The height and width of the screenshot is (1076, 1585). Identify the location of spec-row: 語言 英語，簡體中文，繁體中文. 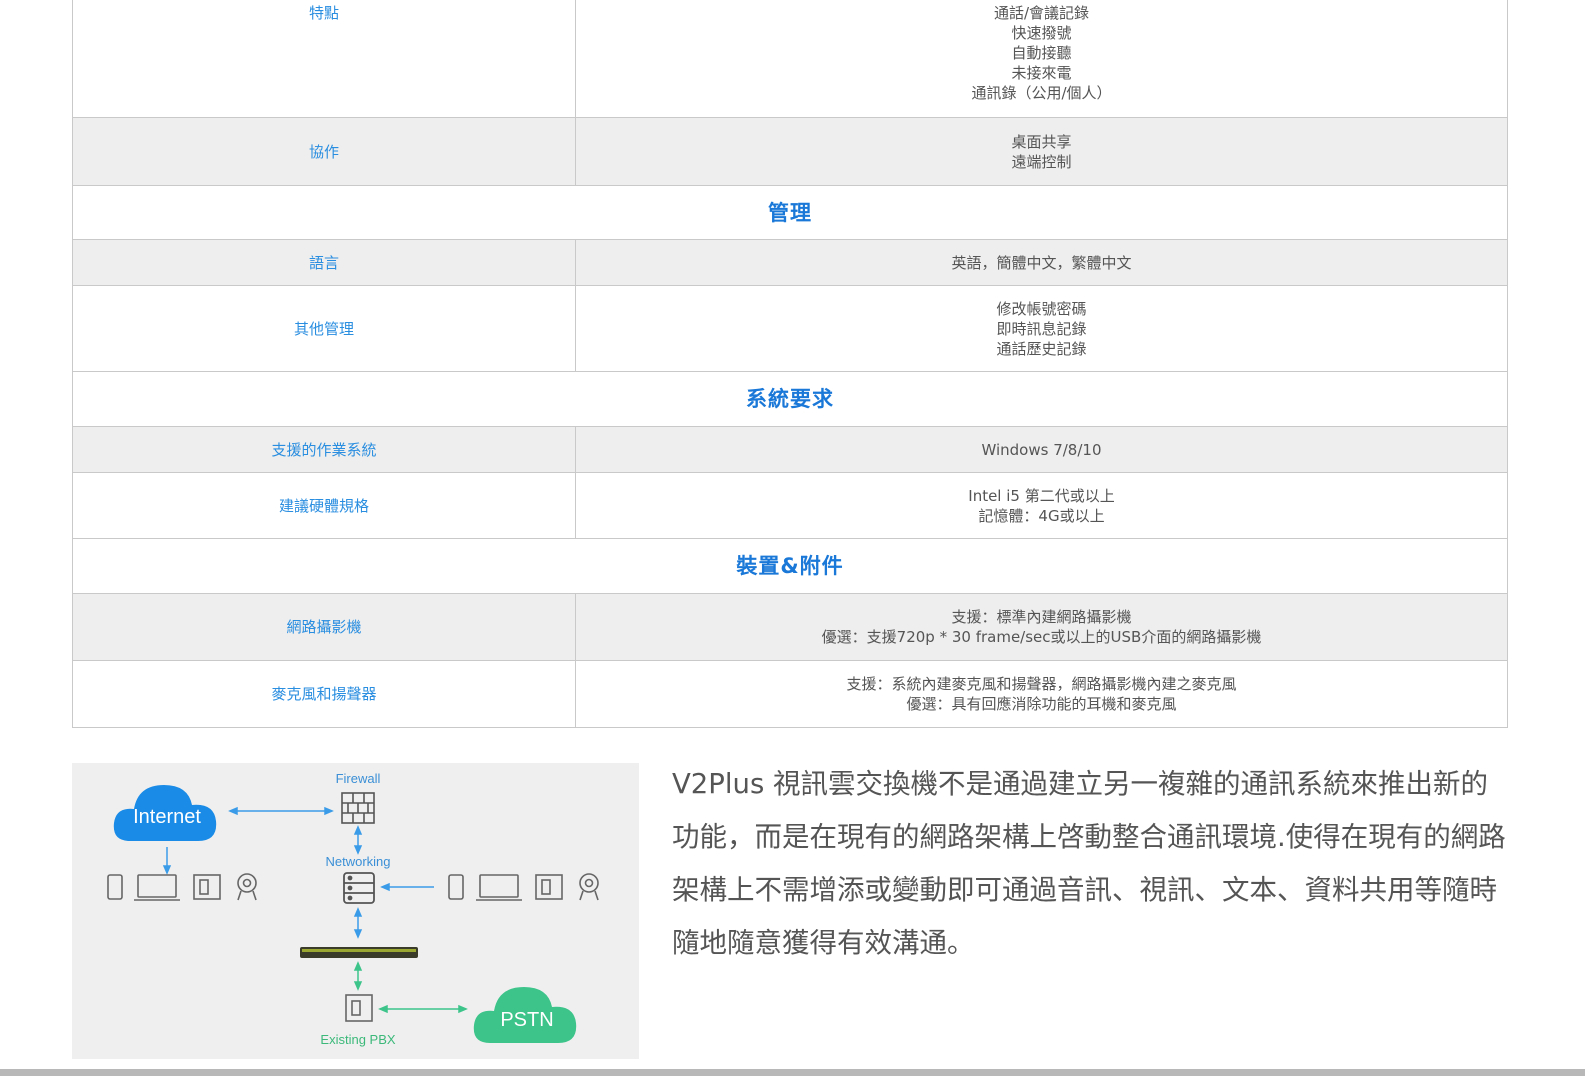
(790, 262).